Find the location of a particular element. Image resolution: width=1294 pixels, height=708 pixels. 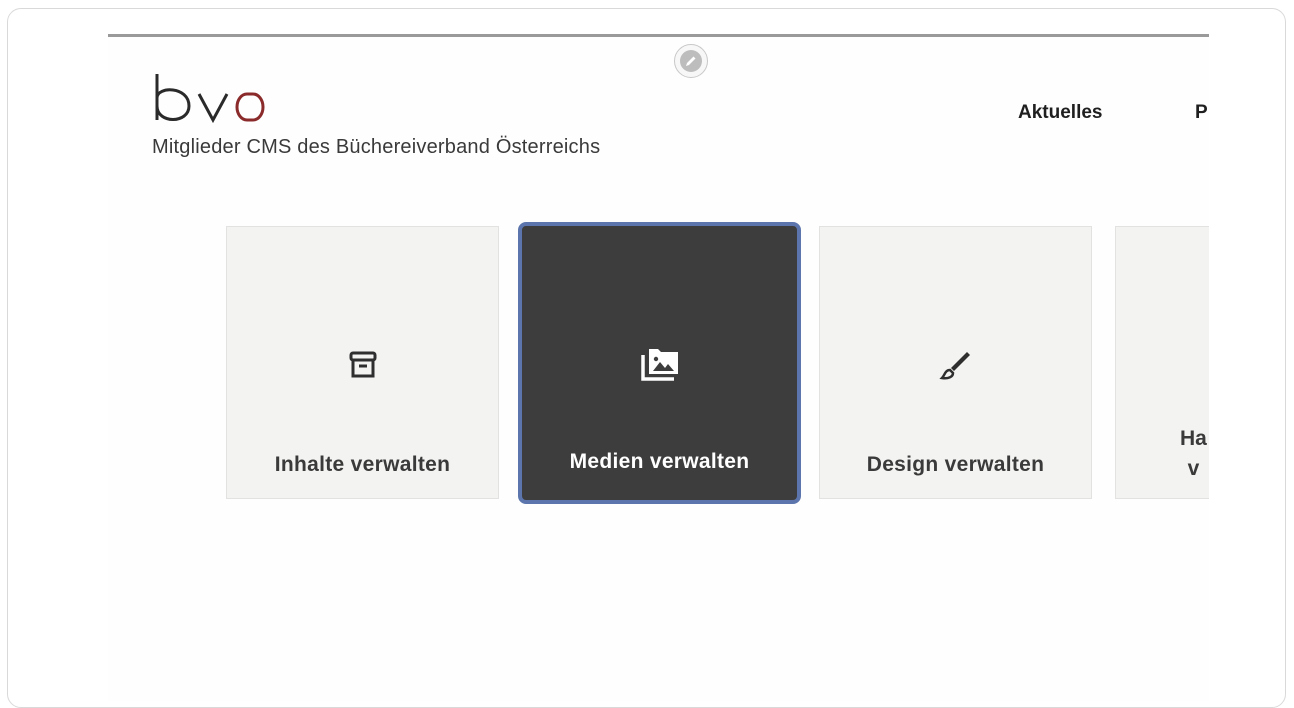

paintbrush-icon is located at coordinates (956, 365).